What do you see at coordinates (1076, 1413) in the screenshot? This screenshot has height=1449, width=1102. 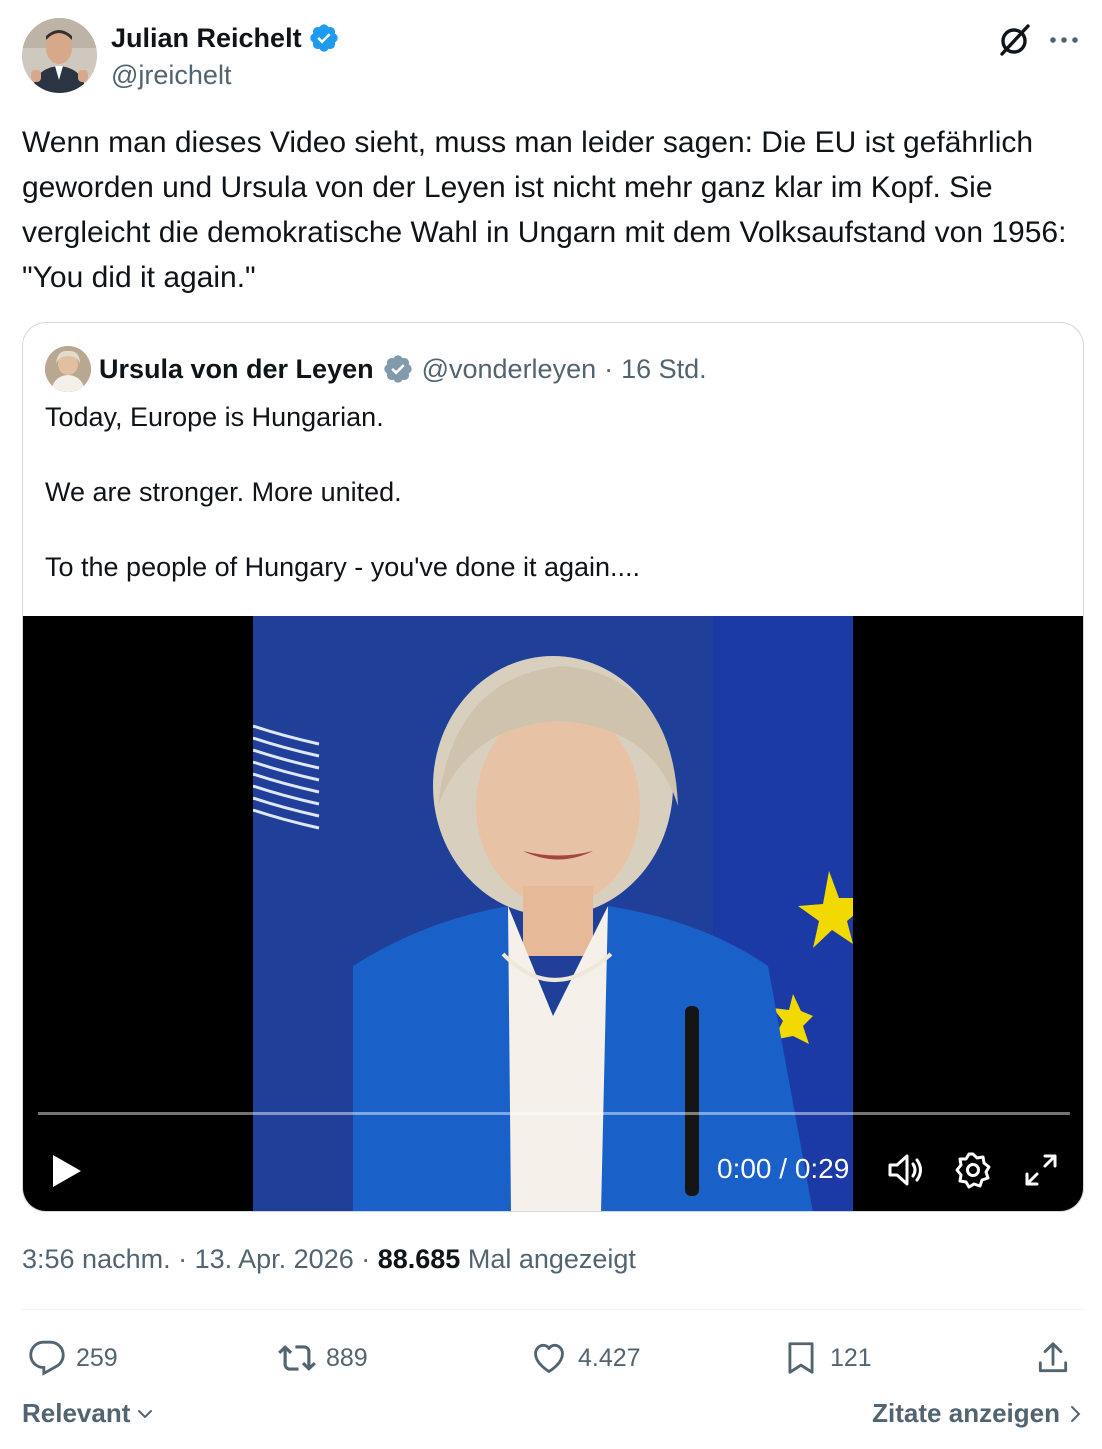 I see `chevron-right-icon` at bounding box center [1076, 1413].